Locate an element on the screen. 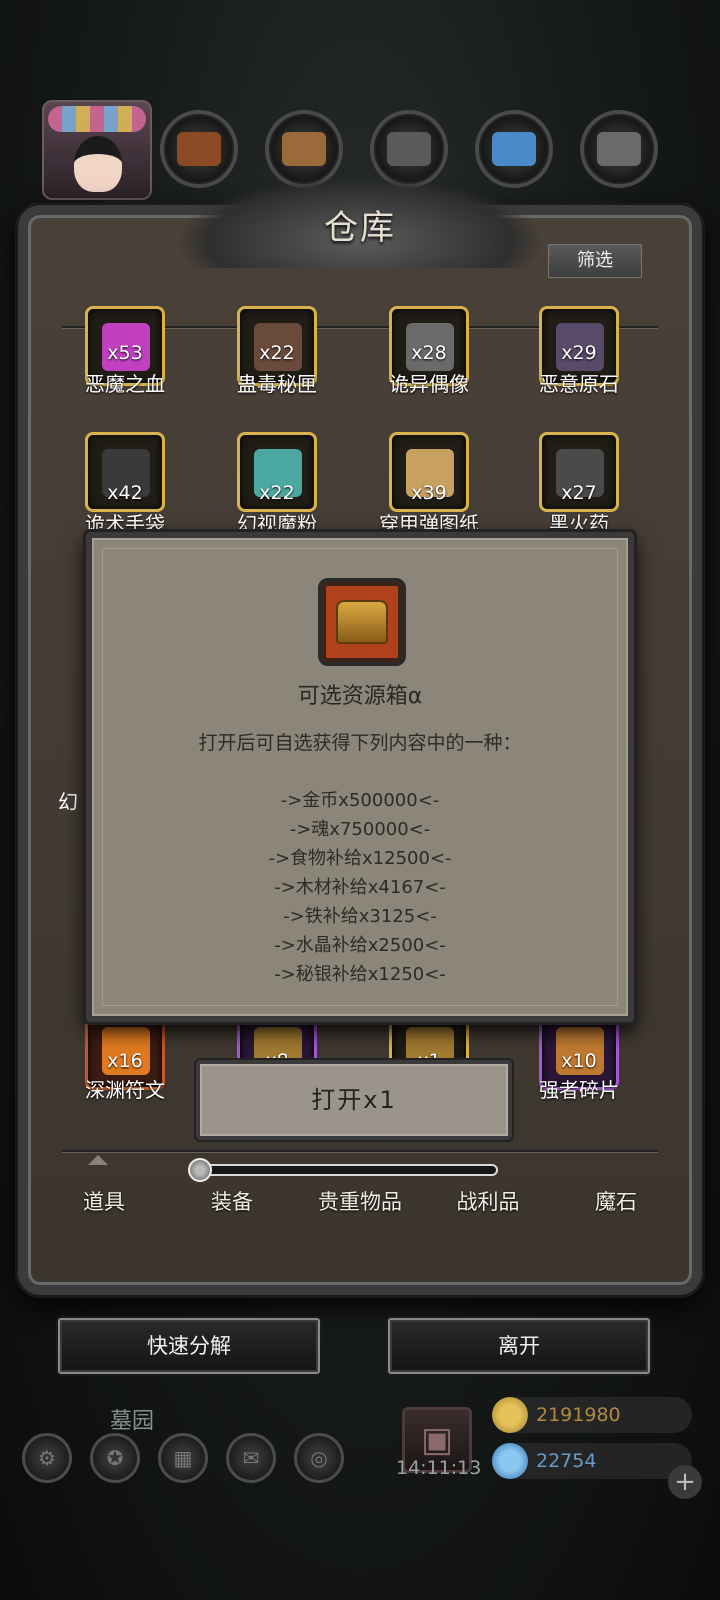 The image size is (720, 1600). reward-option: ->食物补给x12500<- is located at coordinates (360, 858).